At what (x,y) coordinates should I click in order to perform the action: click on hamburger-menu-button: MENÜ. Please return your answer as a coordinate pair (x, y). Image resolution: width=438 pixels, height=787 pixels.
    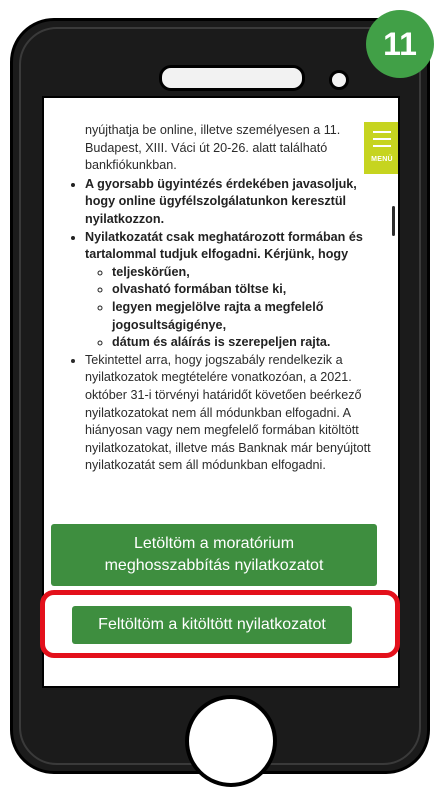
    Looking at the image, I should click on (381, 148).